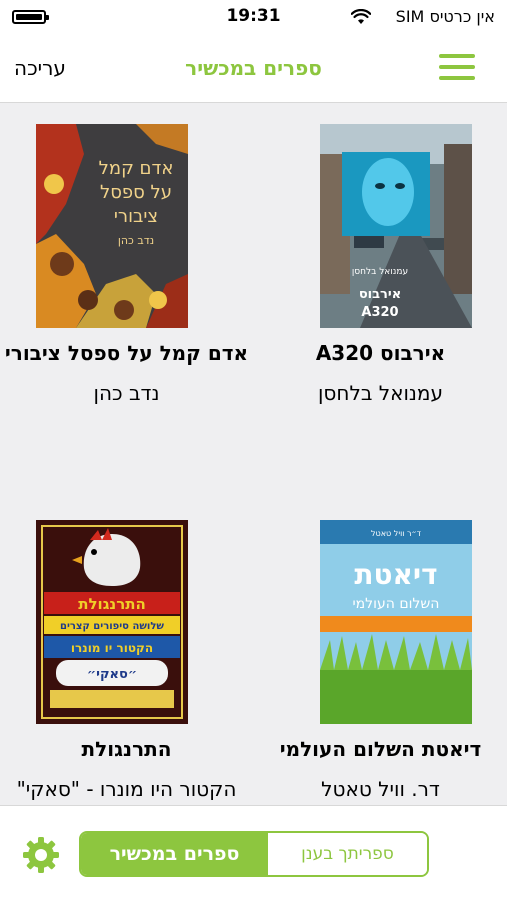  Describe the element at coordinates (136, 192) in the screenshot. I see `cover-title-text: על ספסל` at that location.